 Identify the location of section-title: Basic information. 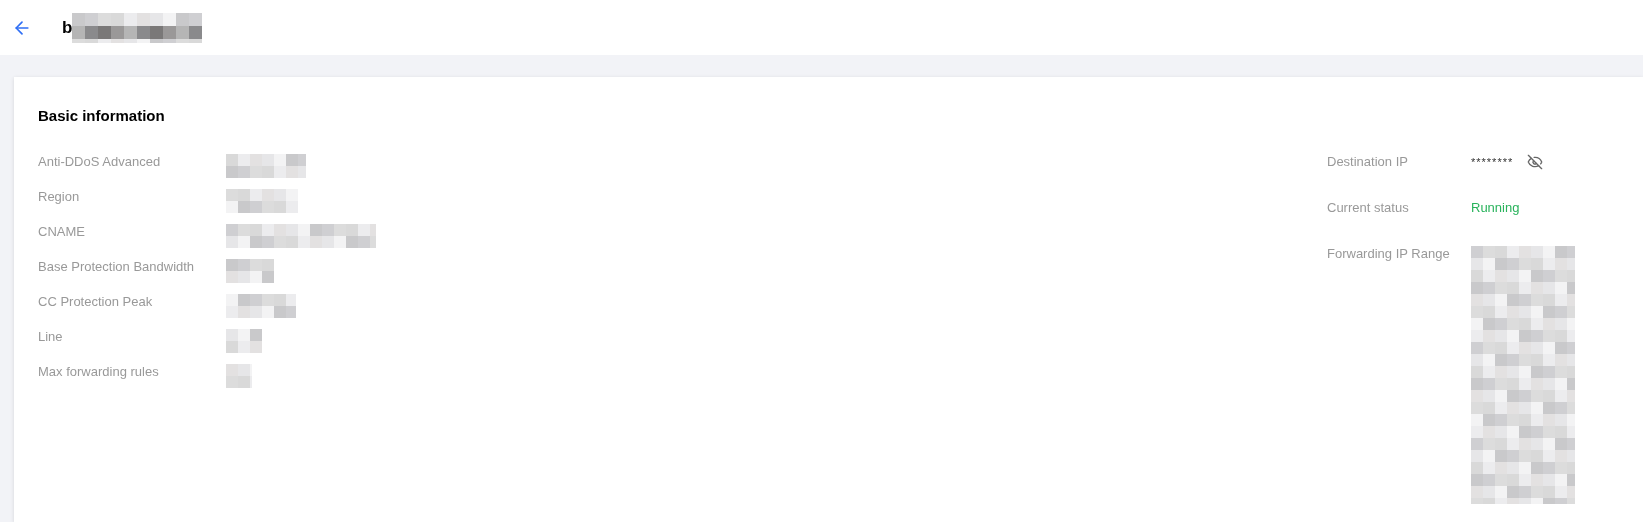
(102, 115).